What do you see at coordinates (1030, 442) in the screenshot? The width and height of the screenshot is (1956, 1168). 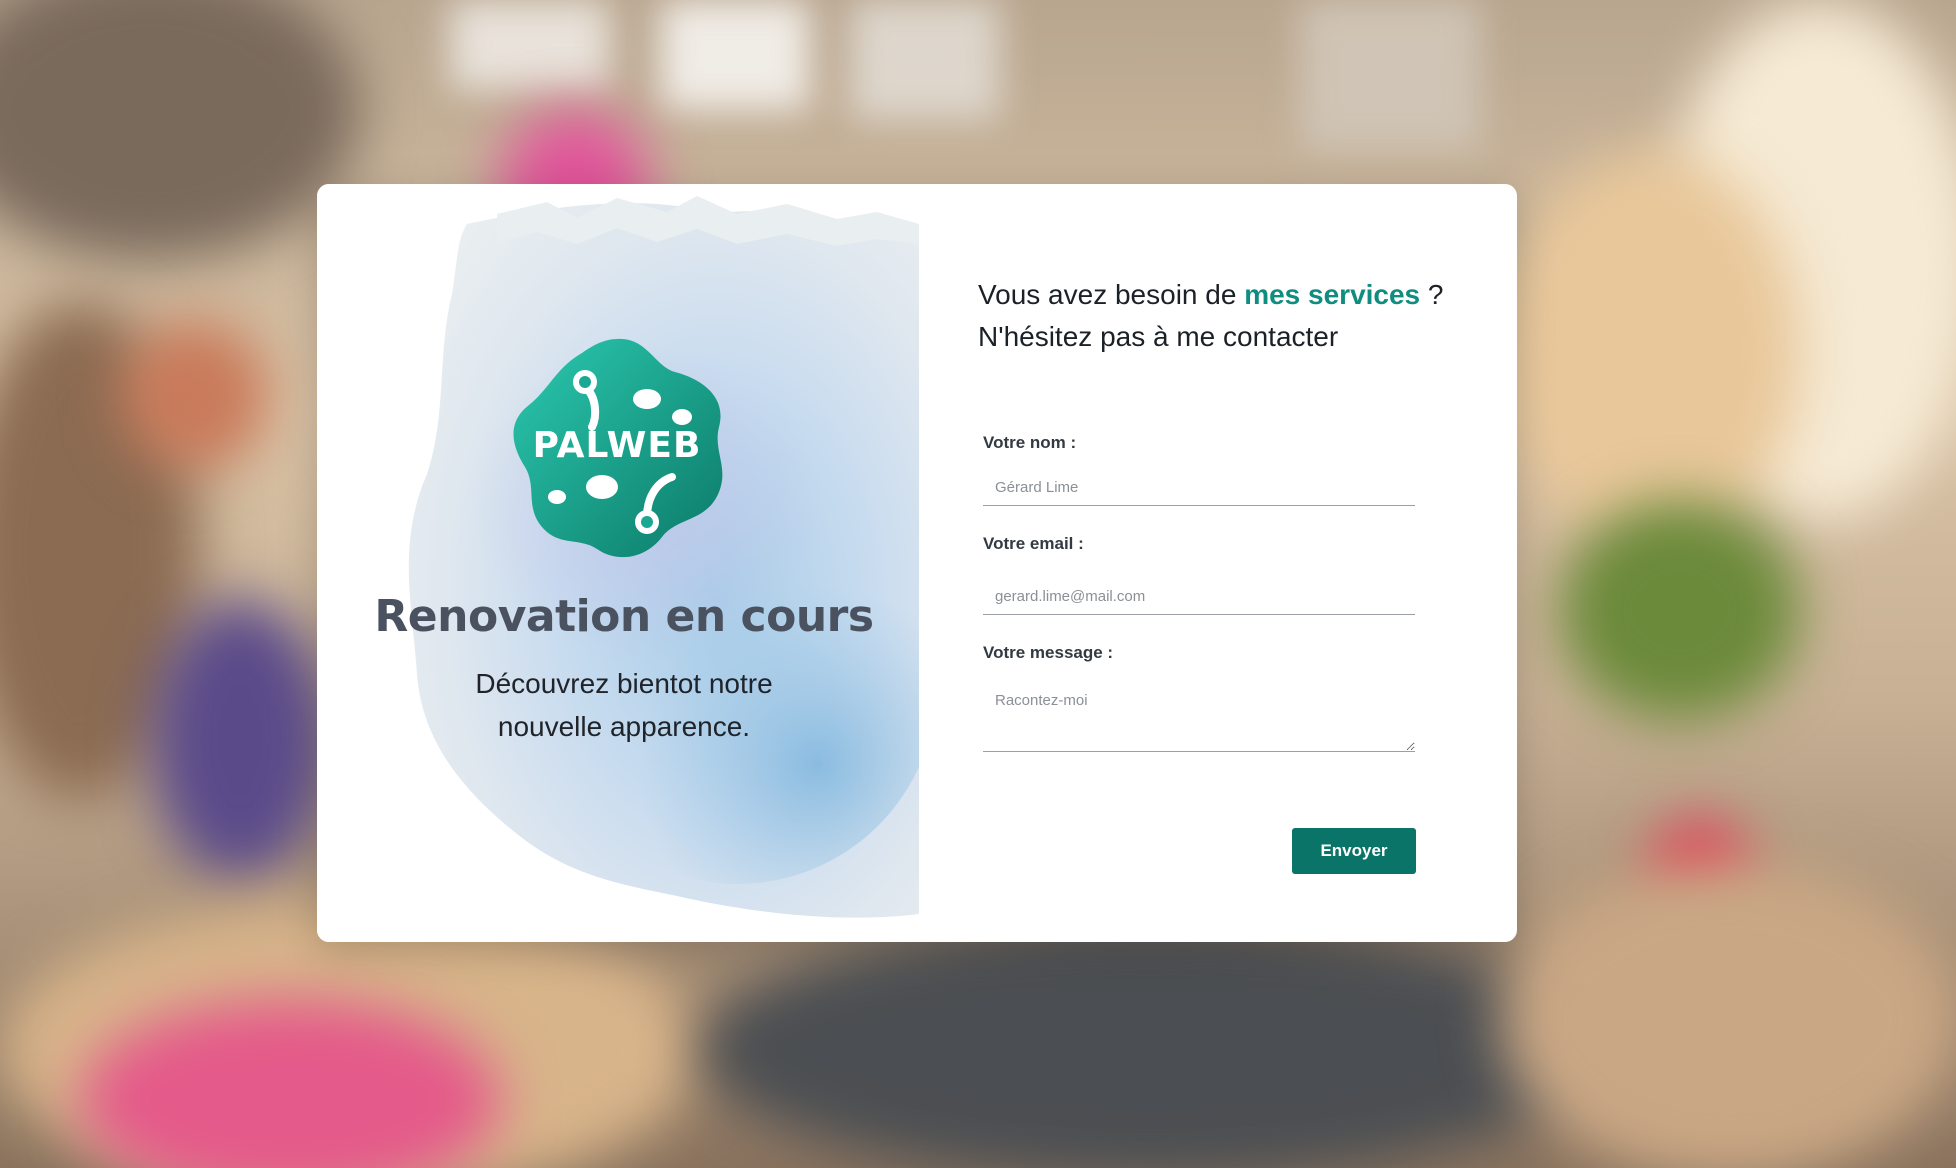 I see `name-label: Votre nom :` at bounding box center [1030, 442].